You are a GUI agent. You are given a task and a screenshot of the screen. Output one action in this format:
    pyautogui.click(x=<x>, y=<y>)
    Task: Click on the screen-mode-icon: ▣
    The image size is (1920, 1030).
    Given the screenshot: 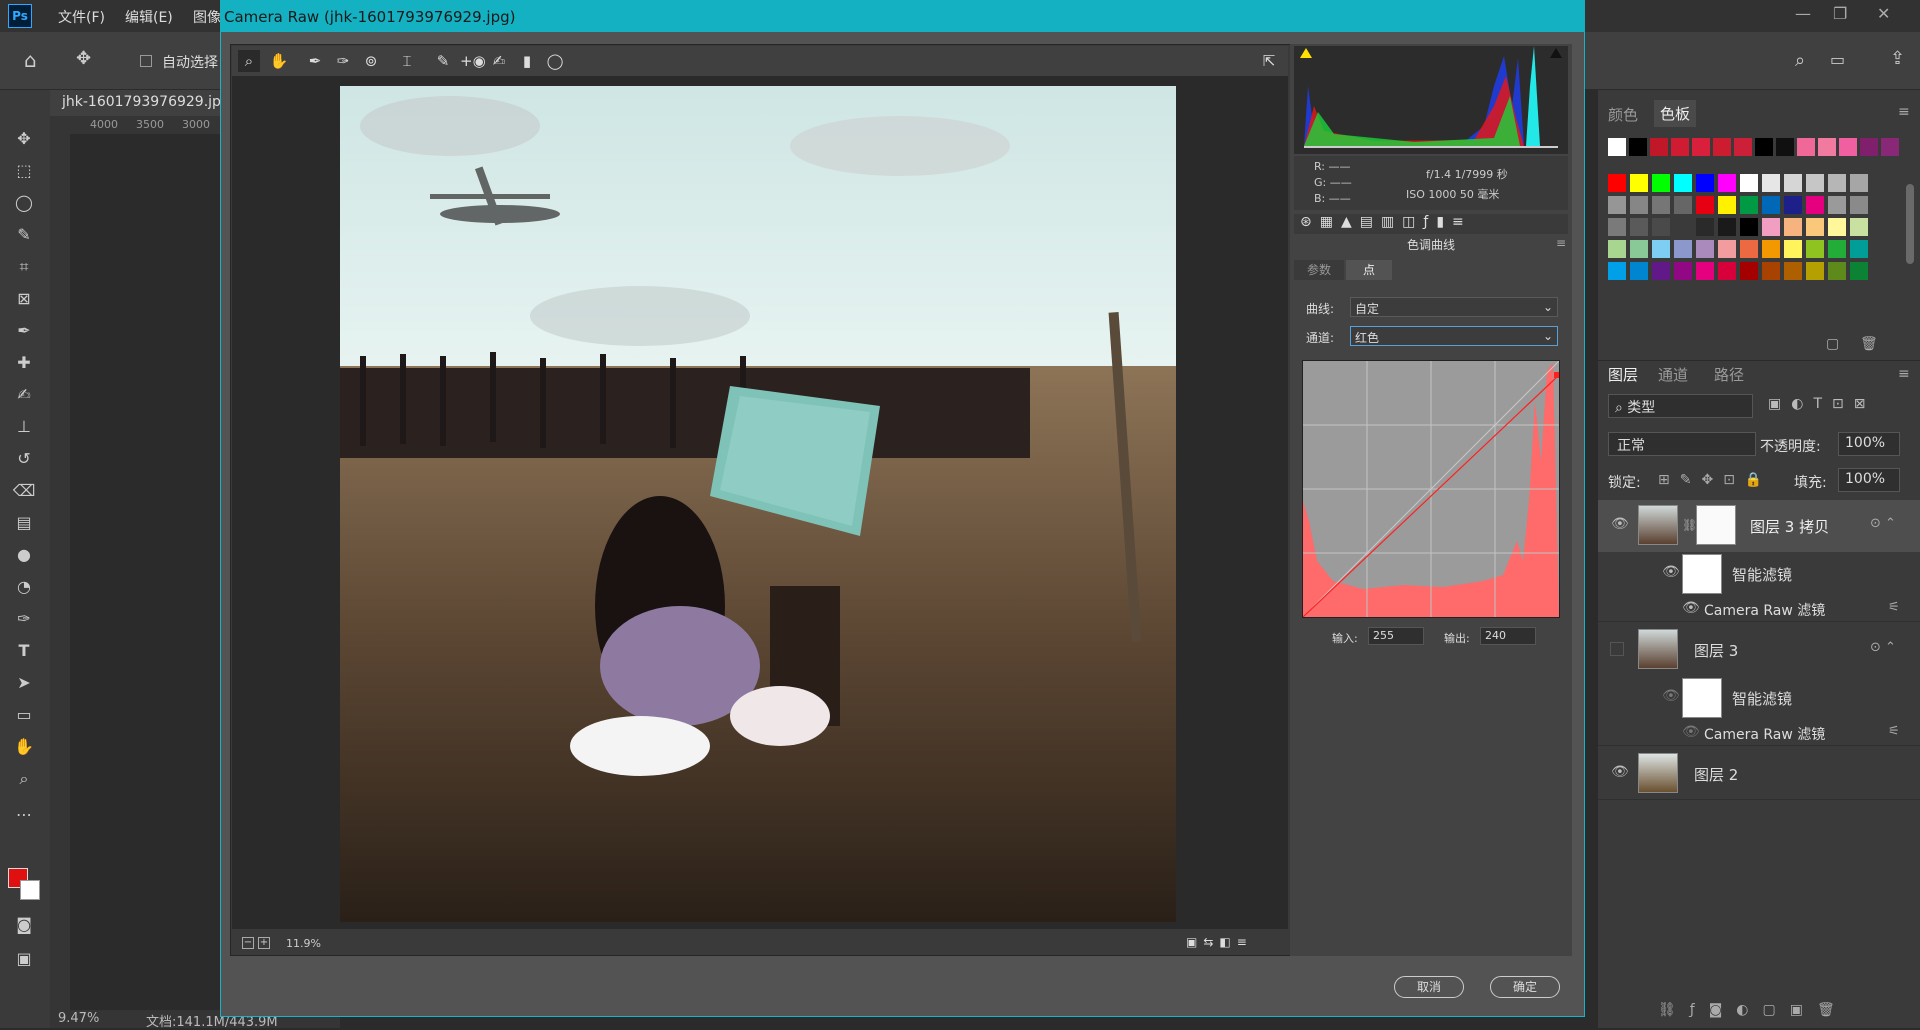 What is the action you would take?
    pyautogui.click(x=24, y=959)
    